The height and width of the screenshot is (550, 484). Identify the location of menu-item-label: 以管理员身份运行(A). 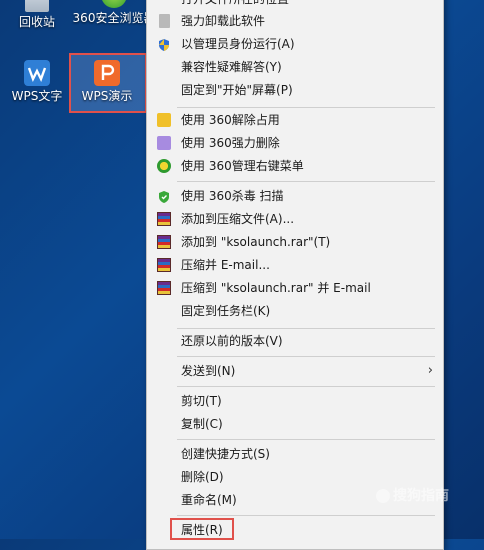
(238, 44).